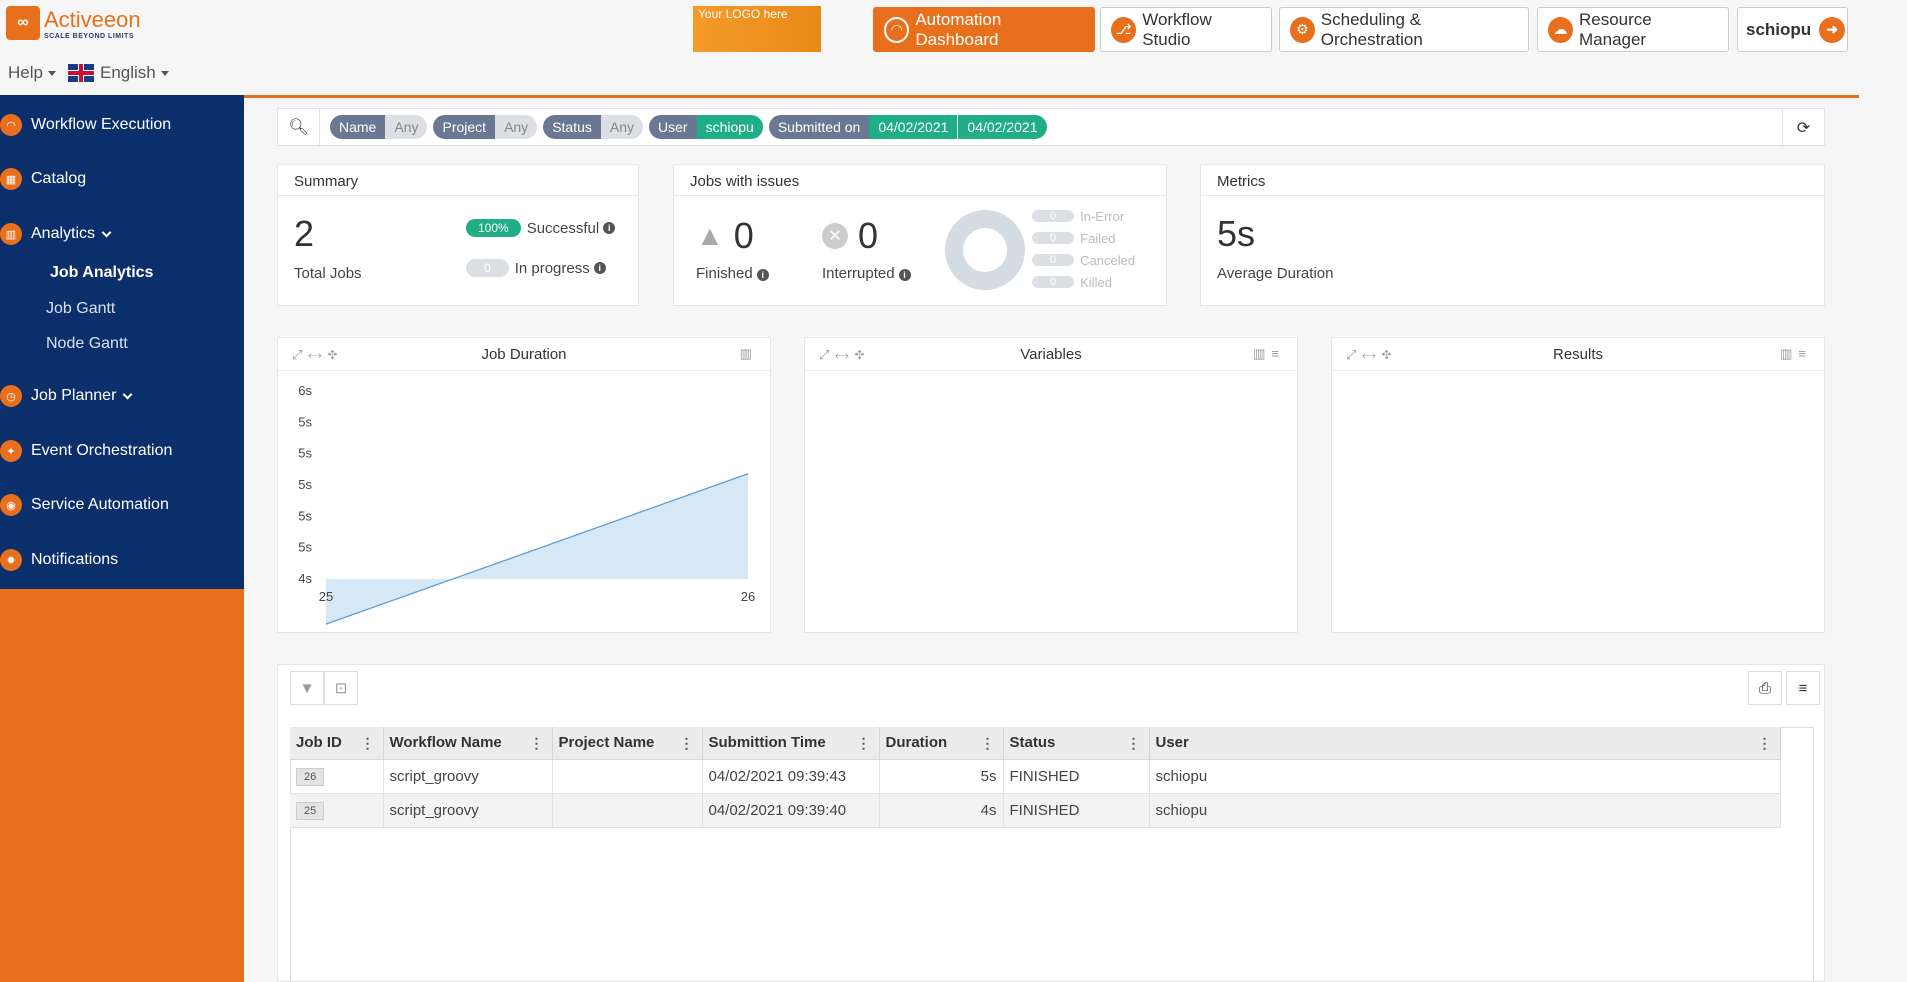  I want to click on col-user: User ⋮, so click(1465, 743).